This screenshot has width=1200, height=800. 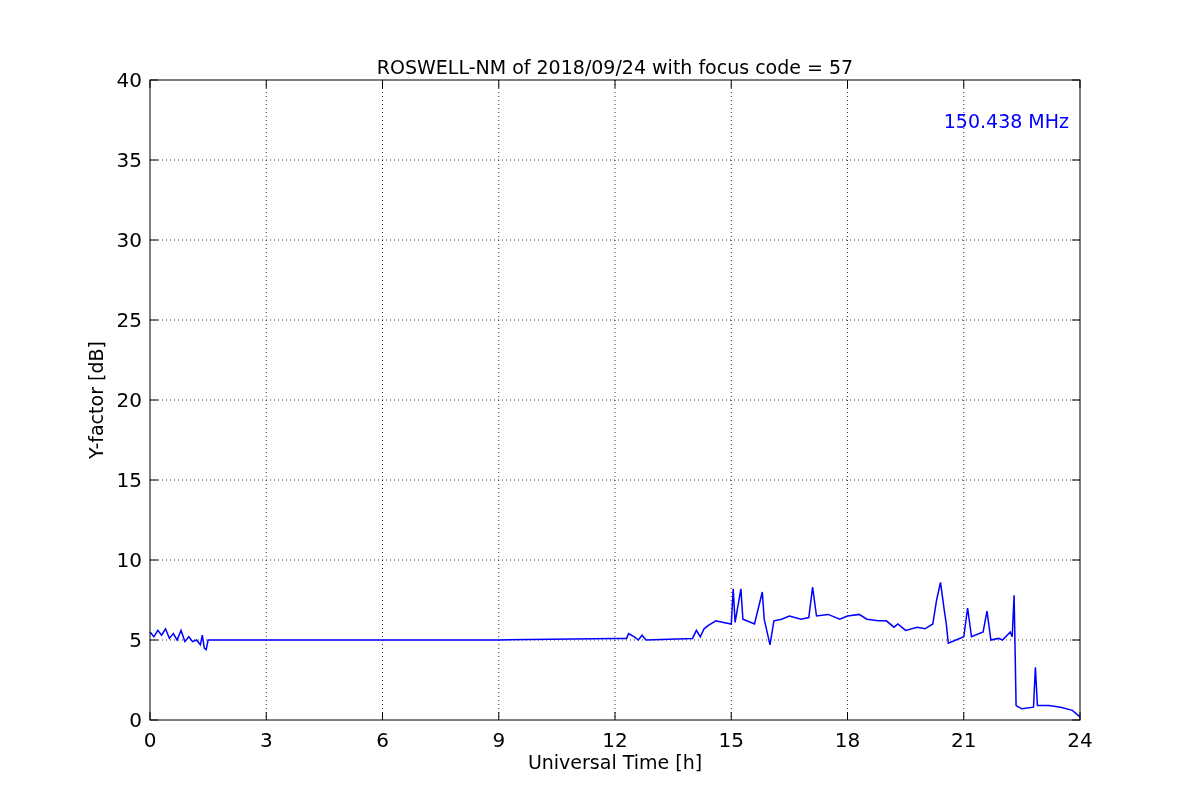 What do you see at coordinates (615, 762) in the screenshot?
I see `x-axis-label: Universal Time [h]` at bounding box center [615, 762].